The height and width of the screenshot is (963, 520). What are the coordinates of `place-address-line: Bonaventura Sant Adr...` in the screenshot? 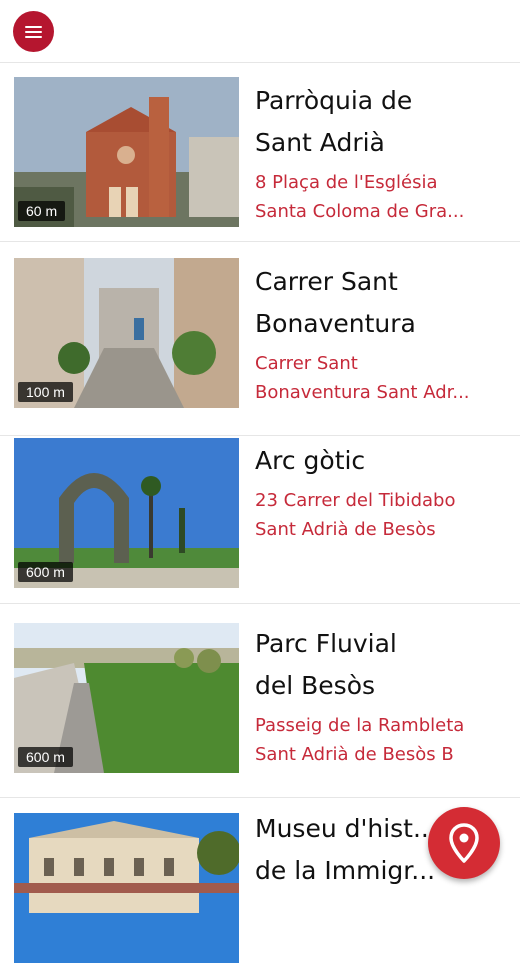 It's located at (362, 392).